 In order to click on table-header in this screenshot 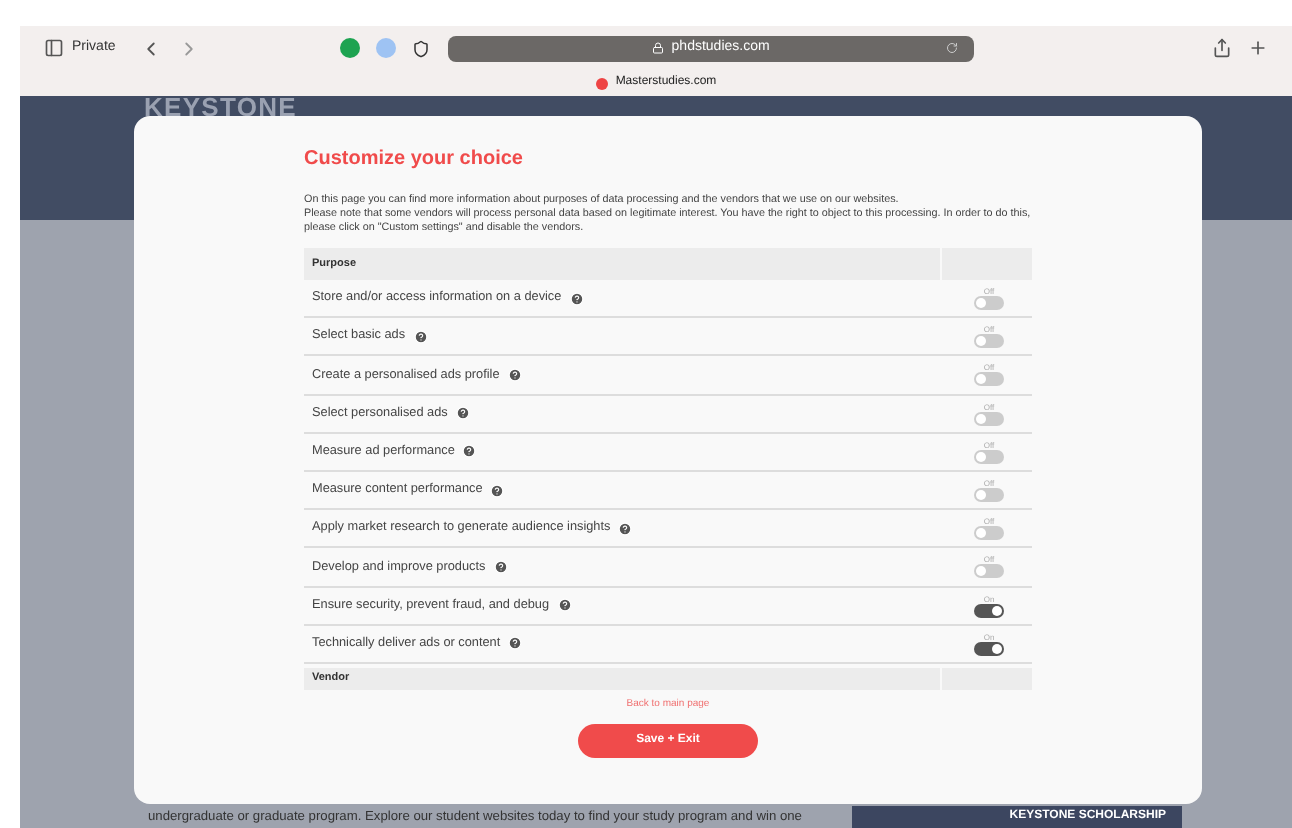, I will do `click(987, 678)`.